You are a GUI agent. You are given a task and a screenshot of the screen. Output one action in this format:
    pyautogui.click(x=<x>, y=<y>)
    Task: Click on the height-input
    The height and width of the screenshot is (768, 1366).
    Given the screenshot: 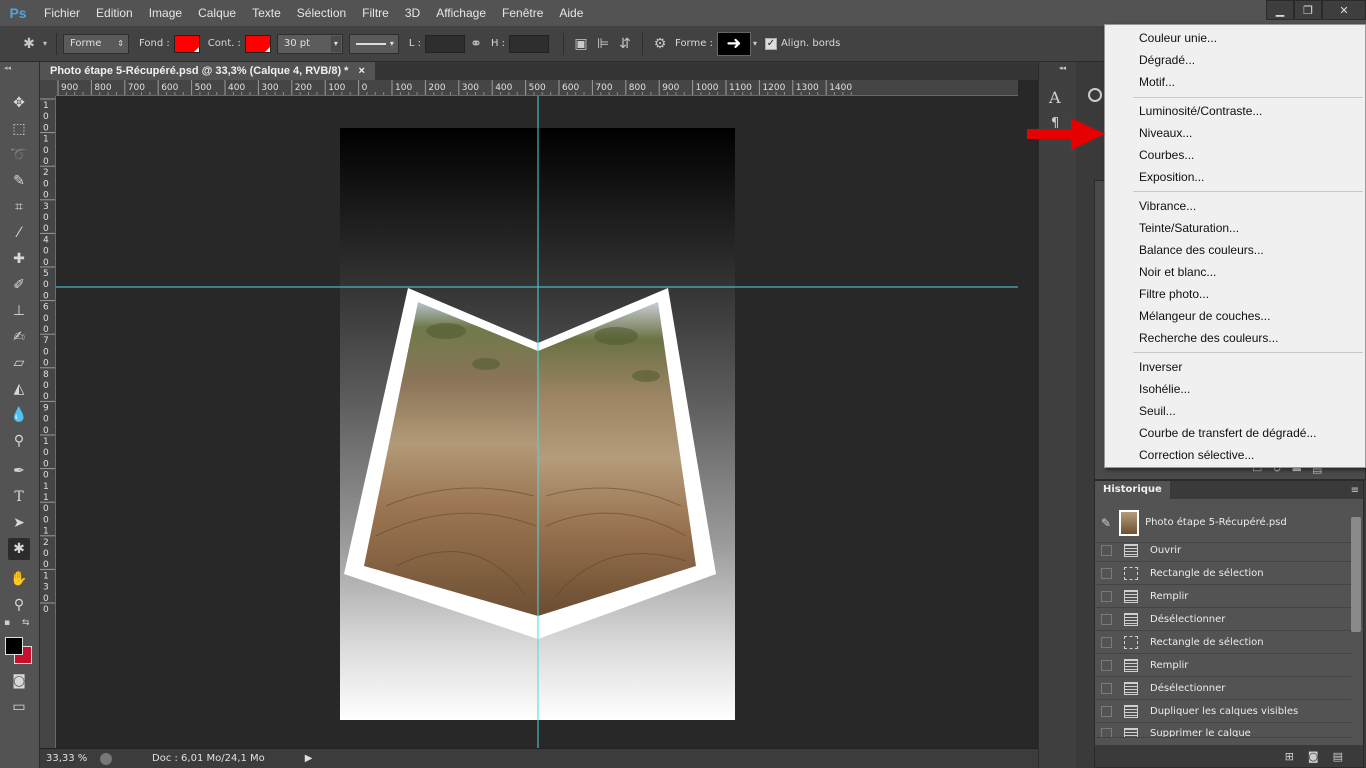 What is the action you would take?
    pyautogui.click(x=529, y=43)
    